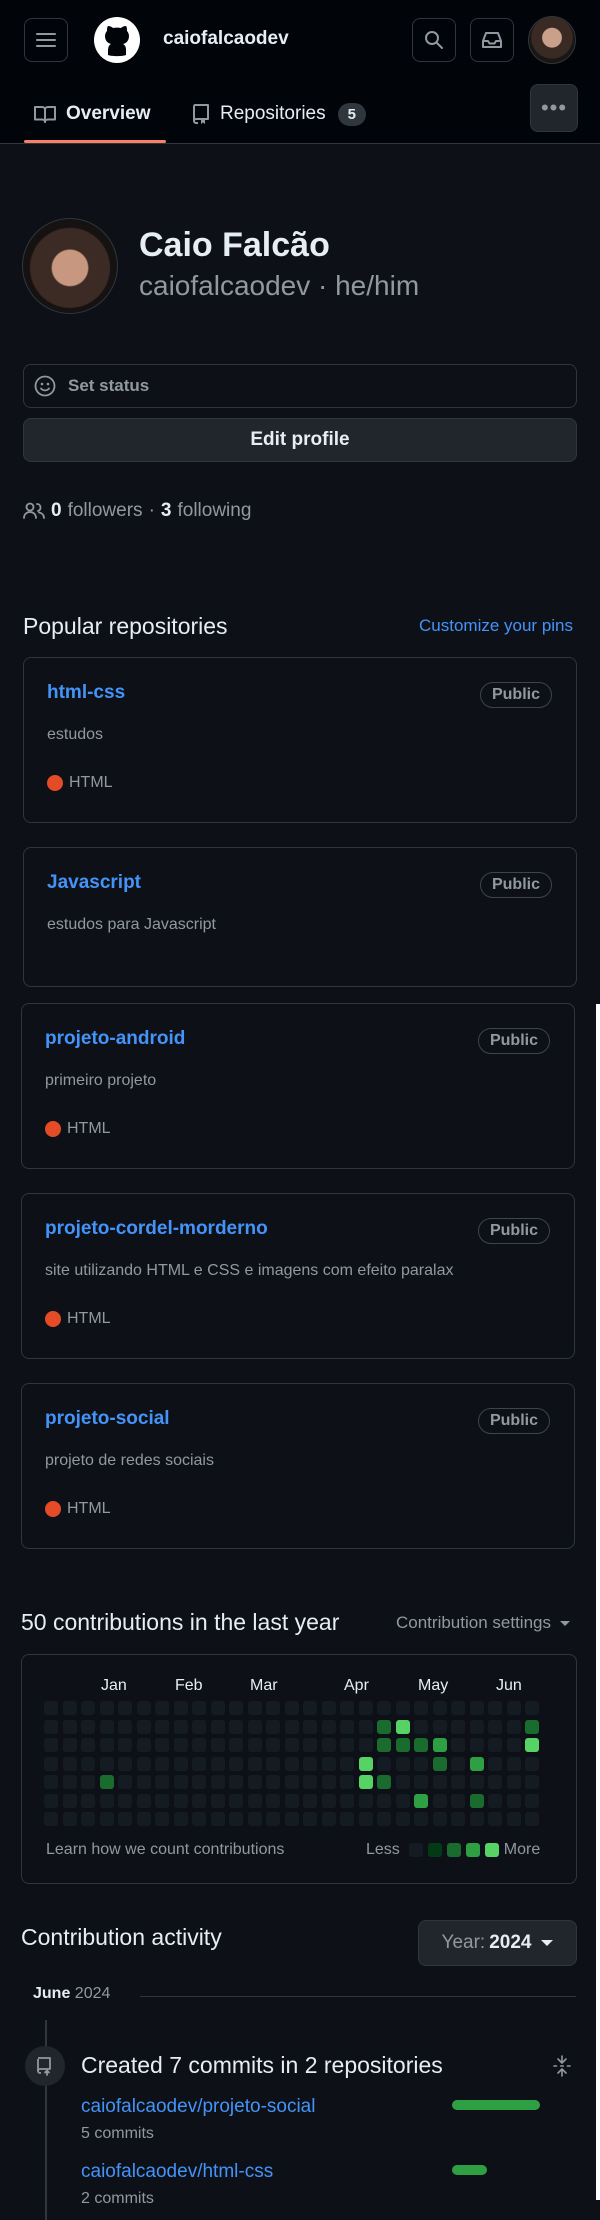 The height and width of the screenshot is (2220, 600). What do you see at coordinates (554, 108) in the screenshot?
I see `more-options-button: •••` at bounding box center [554, 108].